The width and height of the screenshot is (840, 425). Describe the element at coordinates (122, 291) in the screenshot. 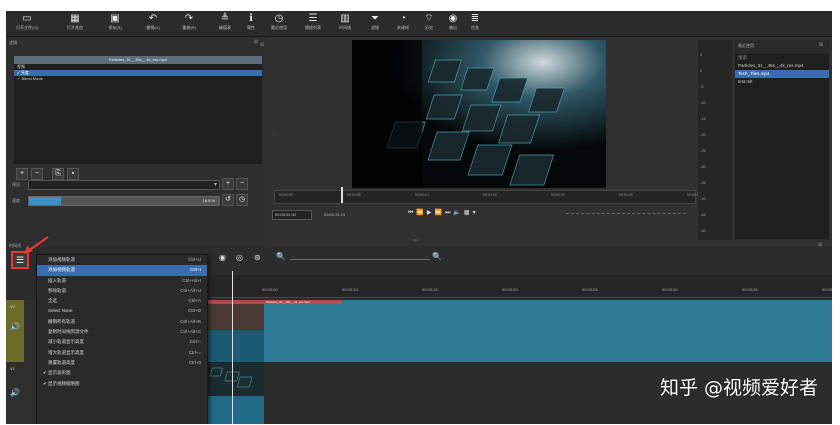

I see `menu-item: 移除轨道 Ctrl+Alt+U` at that location.